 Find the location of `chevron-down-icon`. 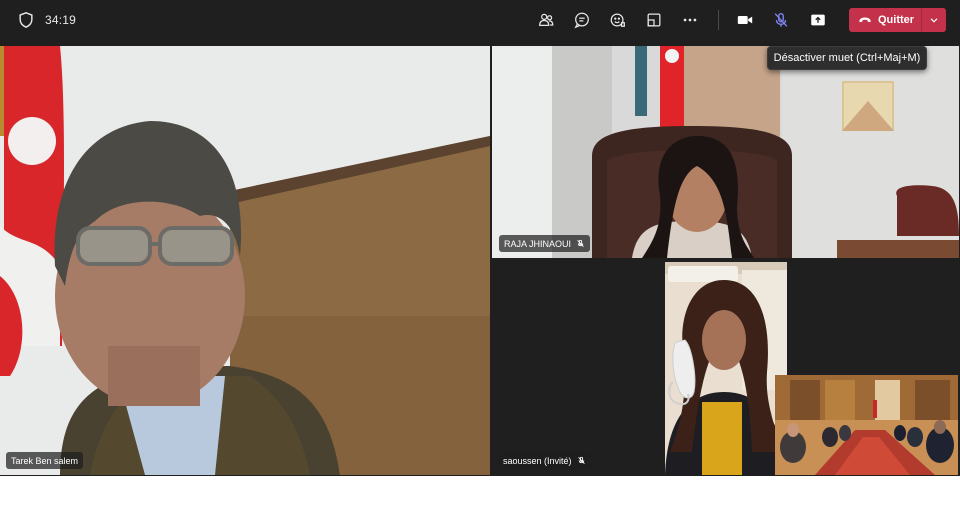

chevron-down-icon is located at coordinates (934, 20).